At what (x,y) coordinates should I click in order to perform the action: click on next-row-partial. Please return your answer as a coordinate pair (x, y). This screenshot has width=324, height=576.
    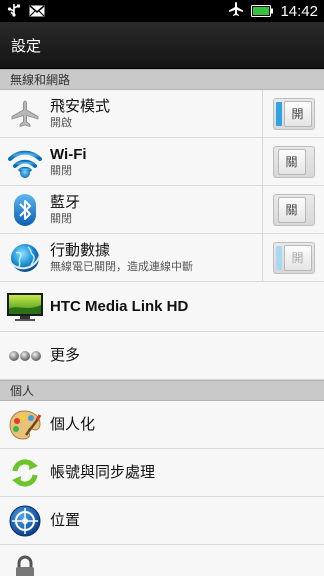
    Looking at the image, I should click on (162, 560).